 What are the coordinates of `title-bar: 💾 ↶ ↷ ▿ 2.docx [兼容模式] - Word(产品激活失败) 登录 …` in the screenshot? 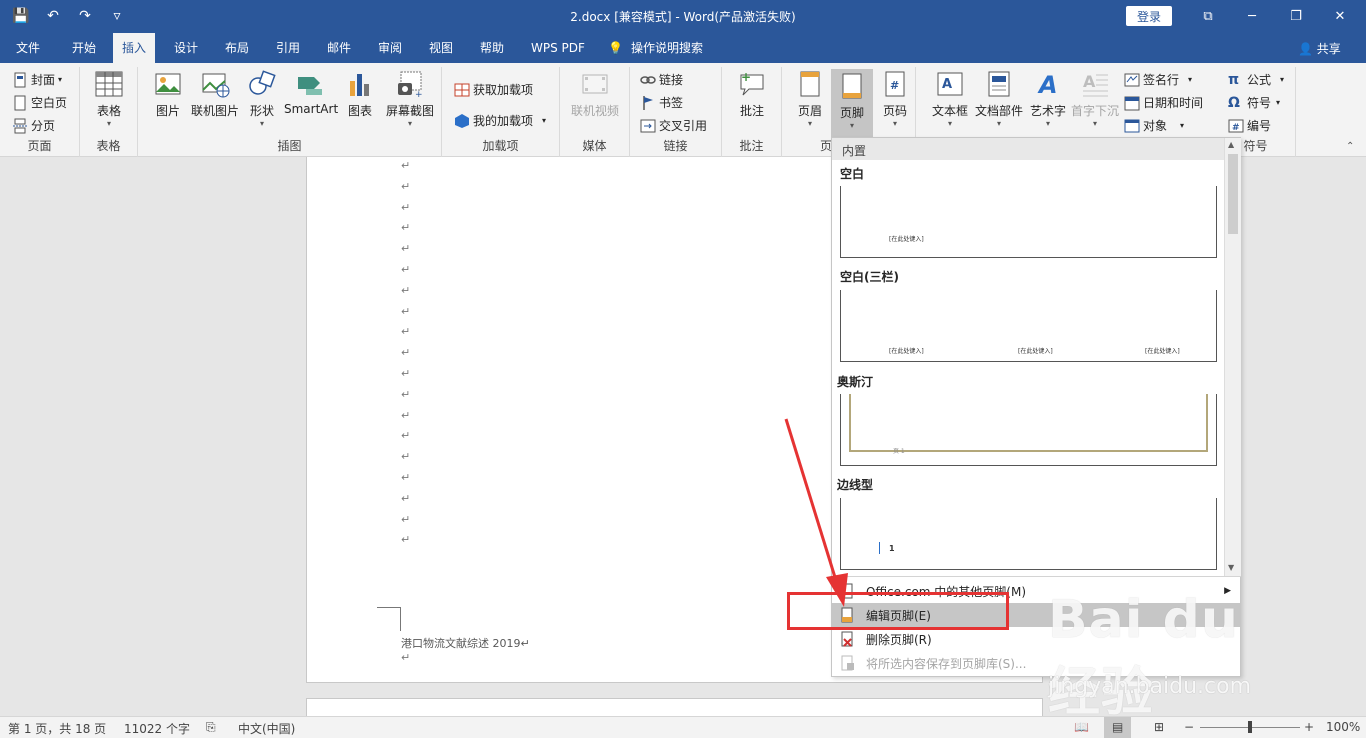 It's located at (683, 16).